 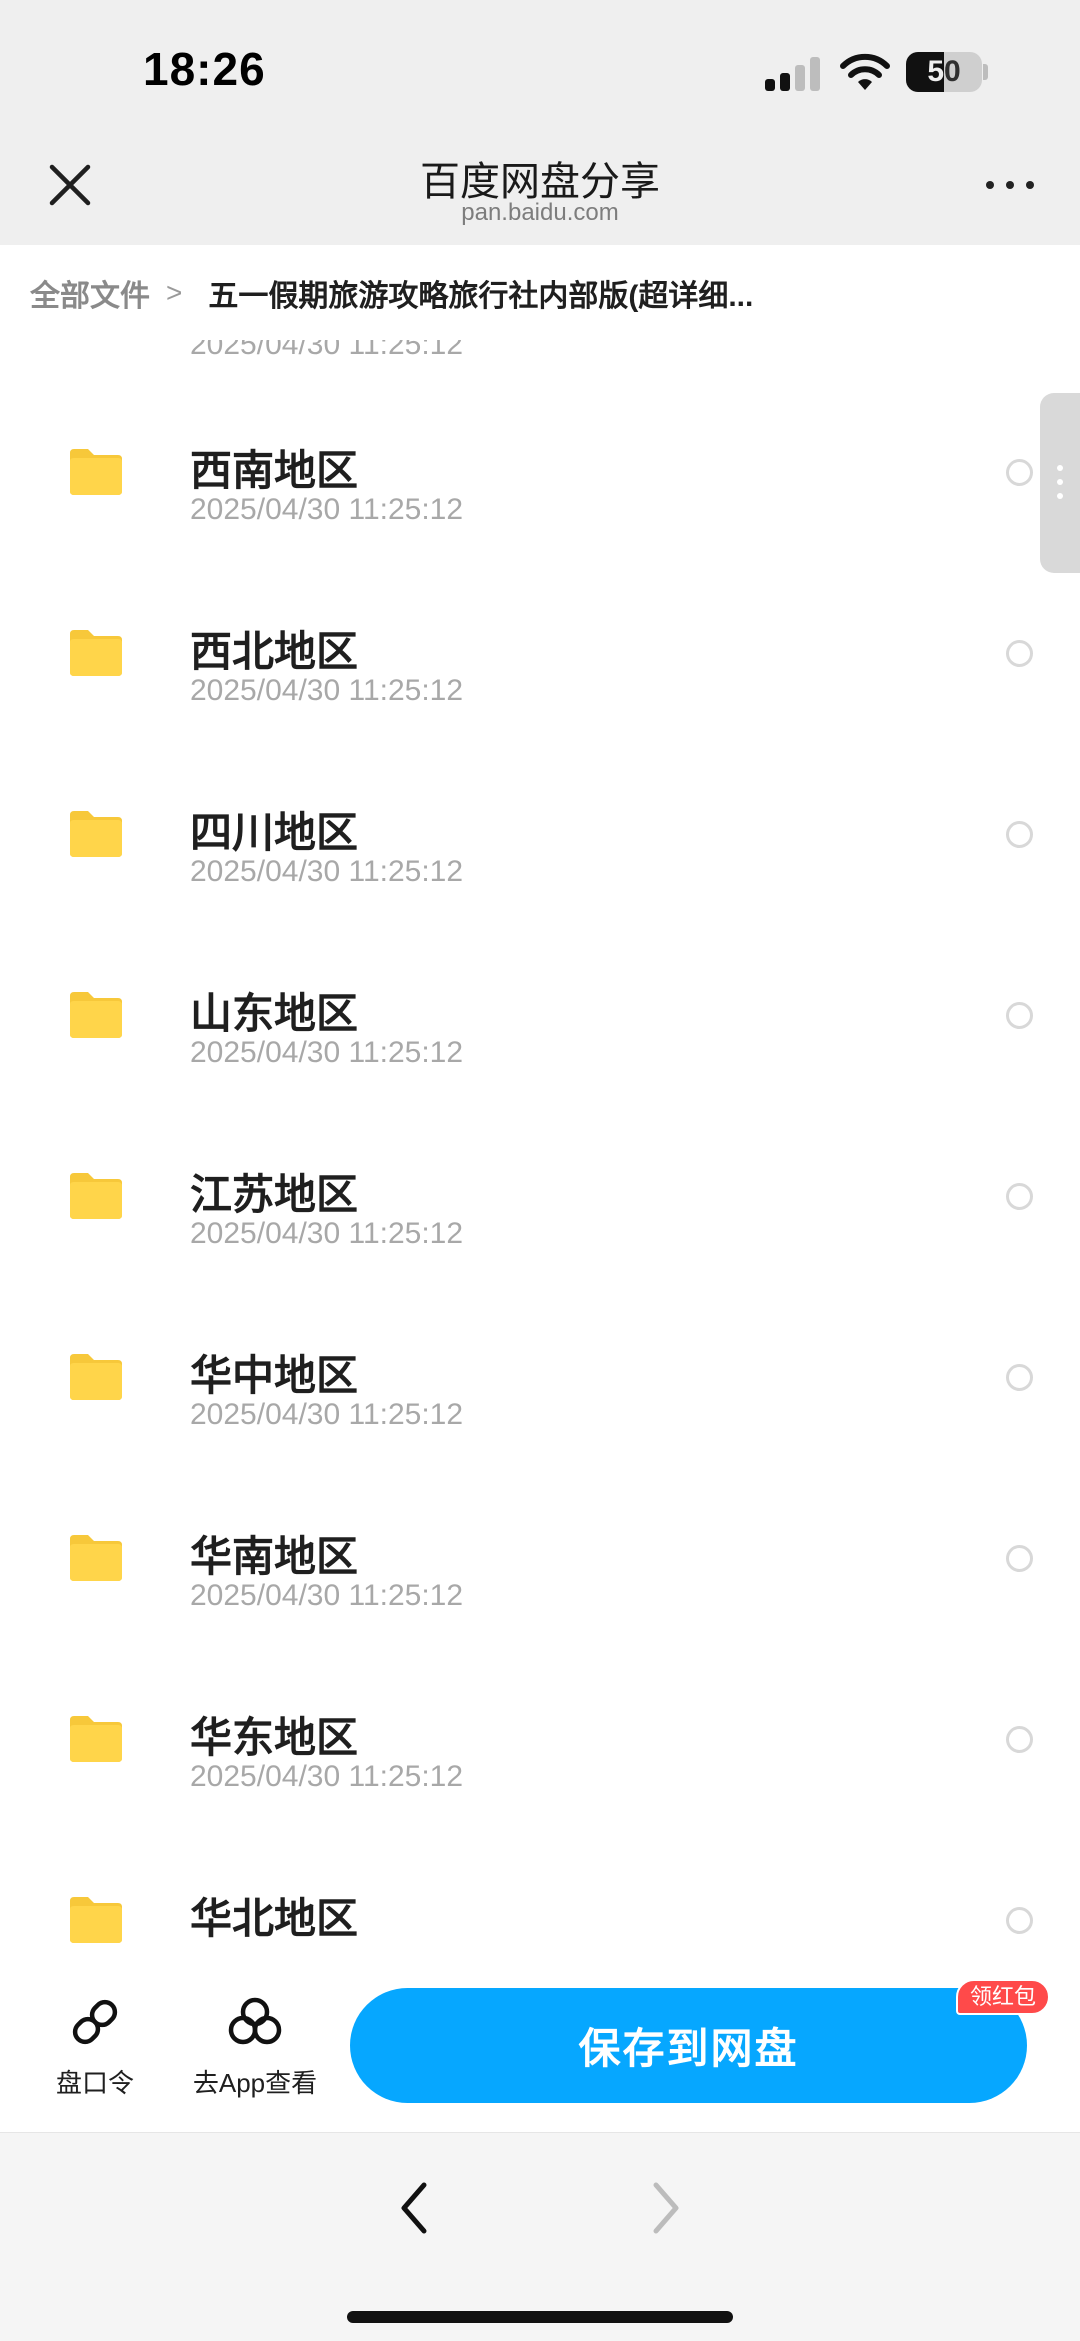 What do you see at coordinates (274, 1013) in the screenshot?
I see `file-name: 山东地区` at bounding box center [274, 1013].